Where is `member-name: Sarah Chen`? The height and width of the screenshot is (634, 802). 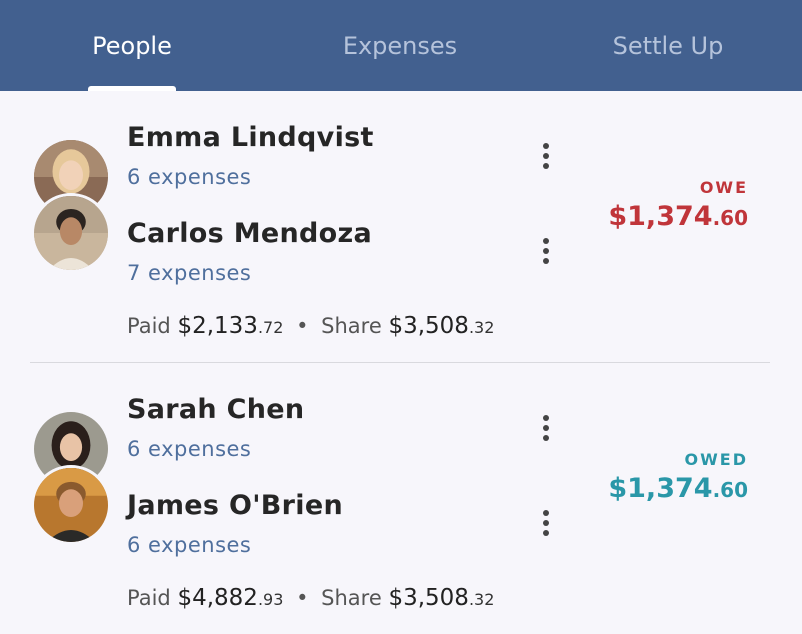
member-name: Sarah Chen is located at coordinates (216, 409).